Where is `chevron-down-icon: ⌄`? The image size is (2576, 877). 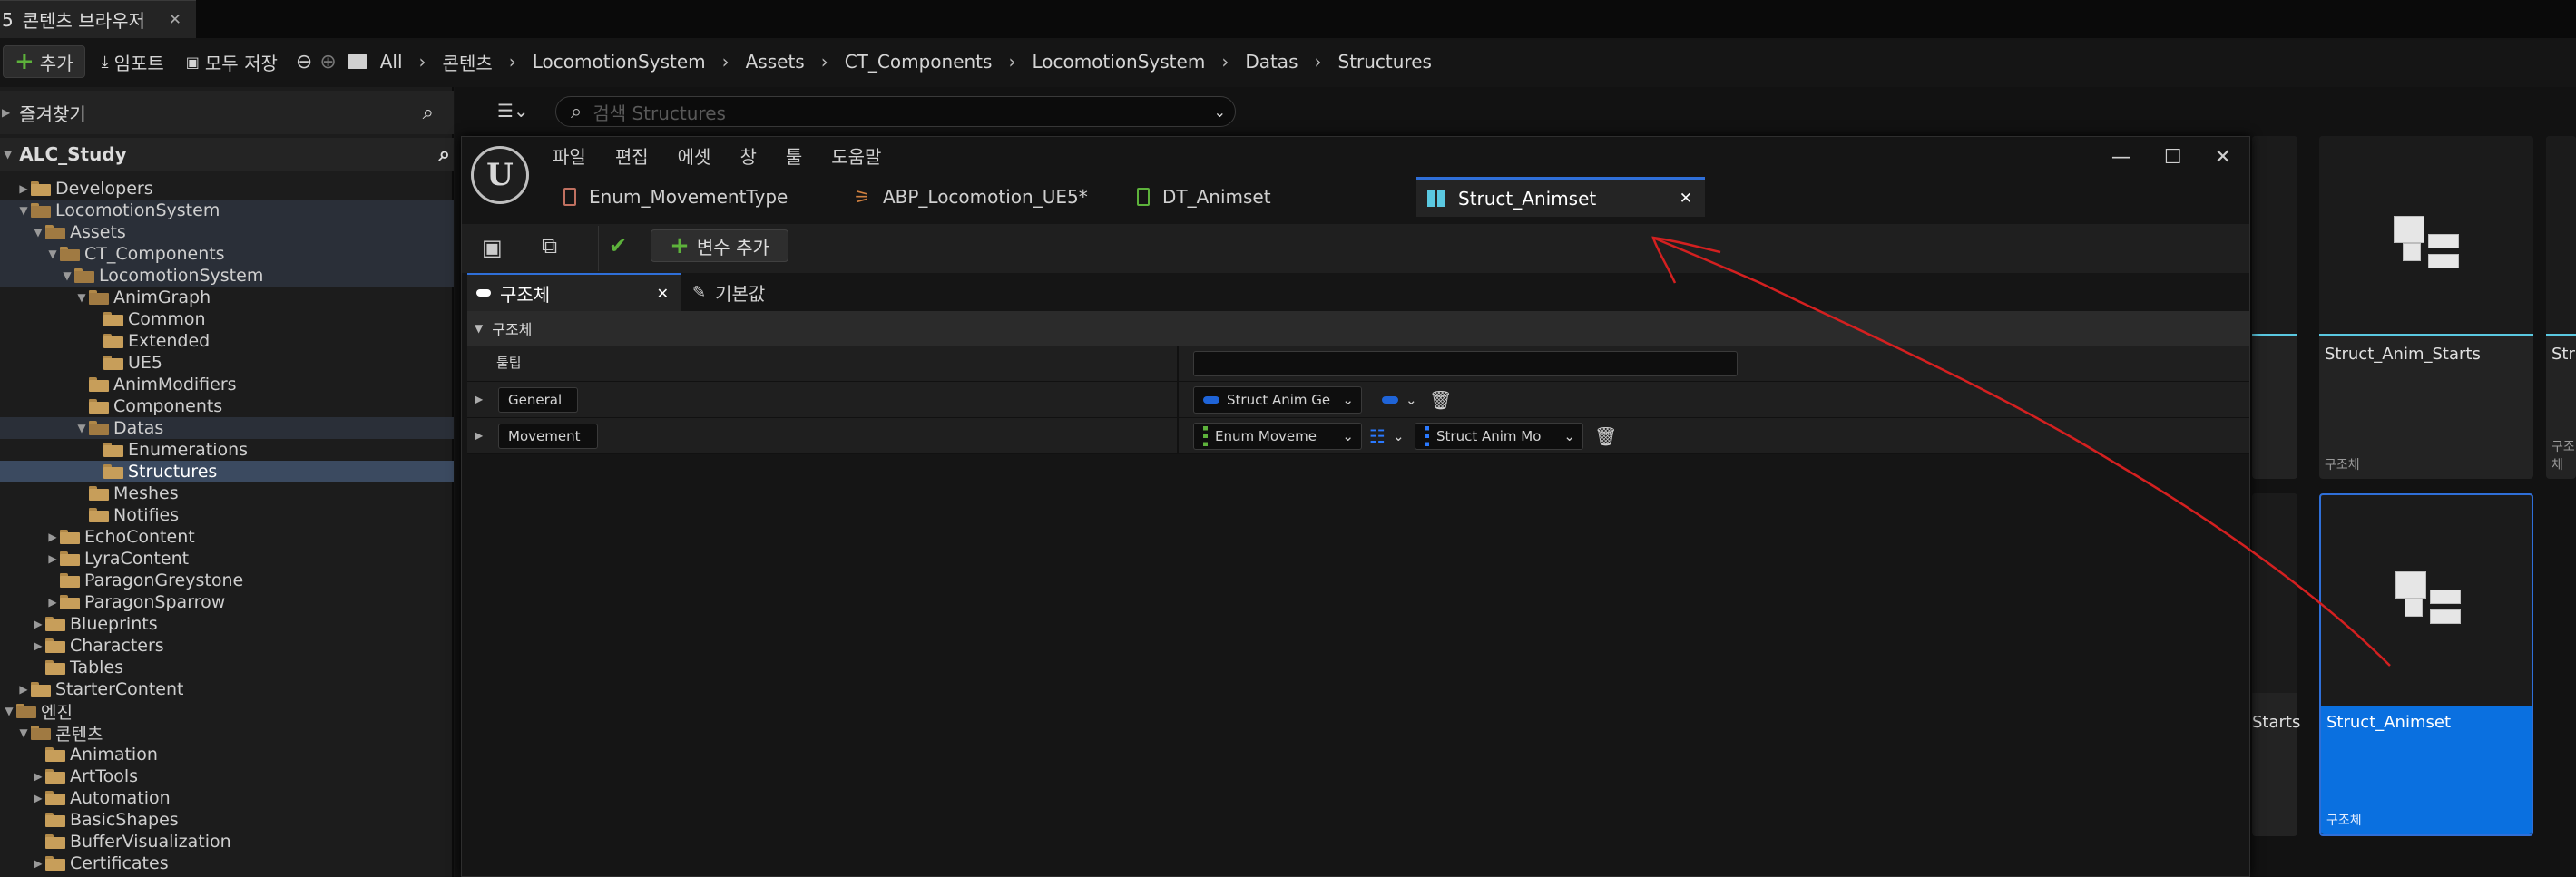 chevron-down-icon: ⌄ is located at coordinates (1220, 112).